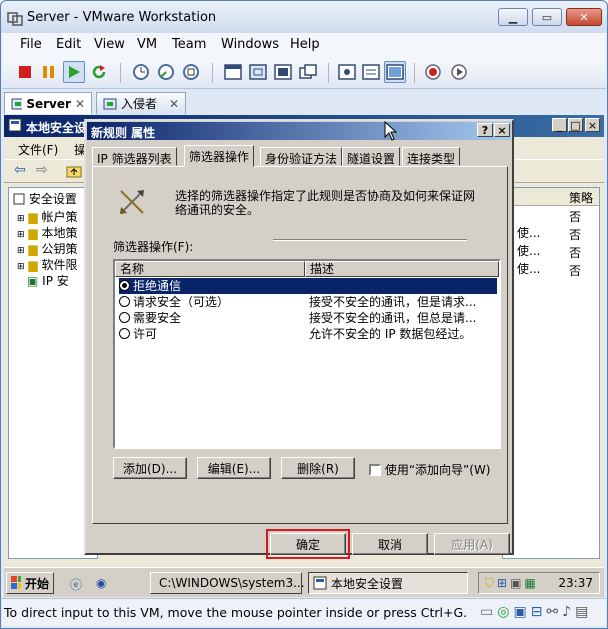 The image size is (608, 629). I want to click on view-fullscreen-button, so click(258, 72).